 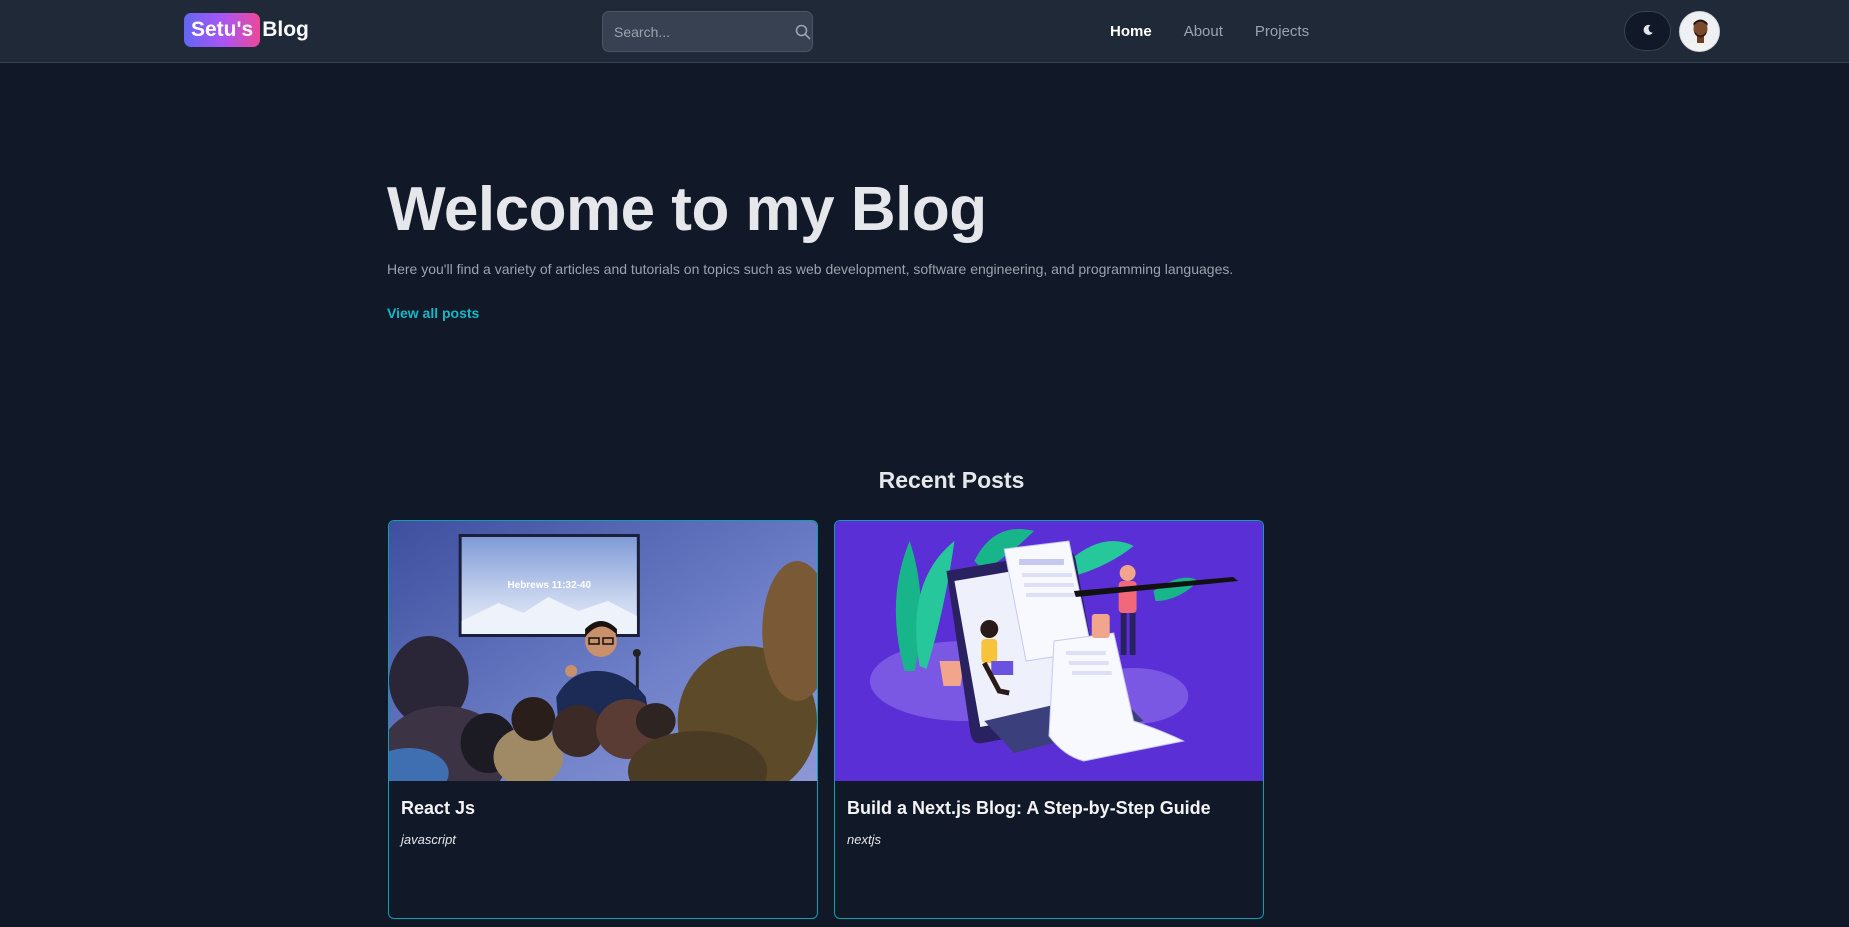 I want to click on nav-home: Home, so click(x=1131, y=31).